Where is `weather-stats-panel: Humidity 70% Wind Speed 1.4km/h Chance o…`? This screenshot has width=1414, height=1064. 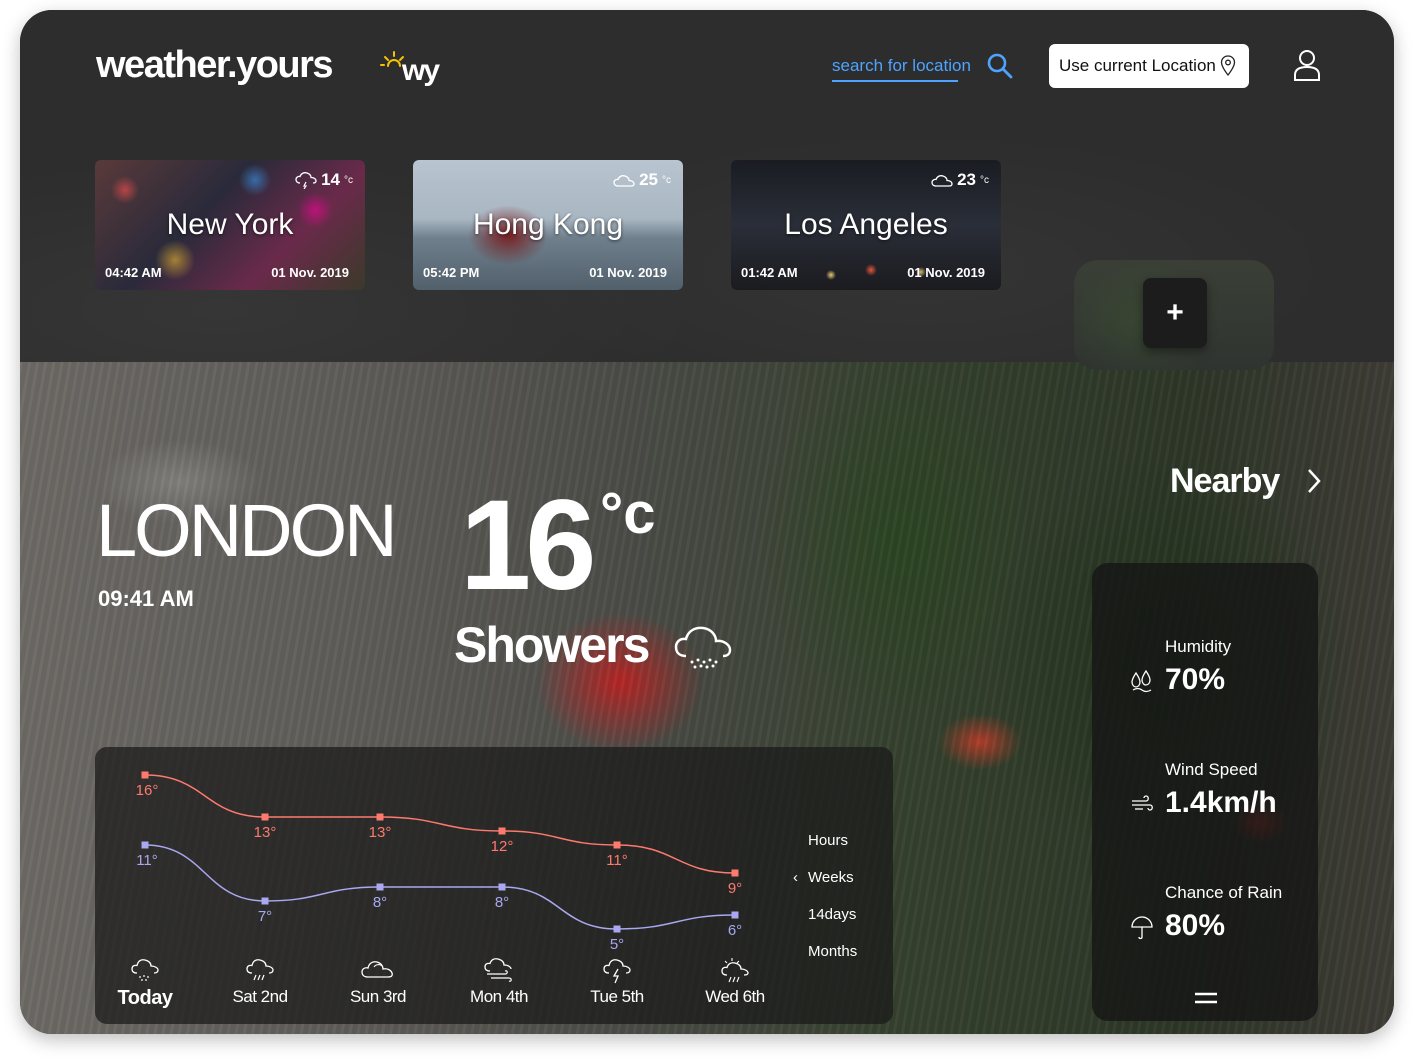
weather-stats-panel: Humidity 70% Wind Speed 1.4km/h Chance o… is located at coordinates (1205, 792).